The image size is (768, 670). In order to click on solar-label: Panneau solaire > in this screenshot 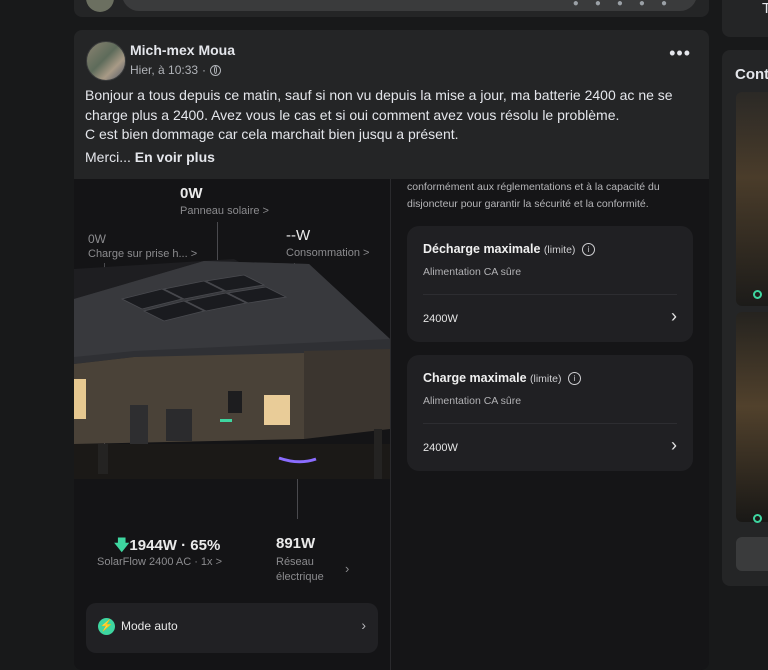, I will do `click(224, 211)`.